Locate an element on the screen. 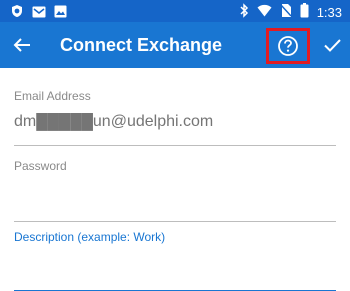 This screenshot has width=350, height=291. wifi-icon is located at coordinates (264, 13).